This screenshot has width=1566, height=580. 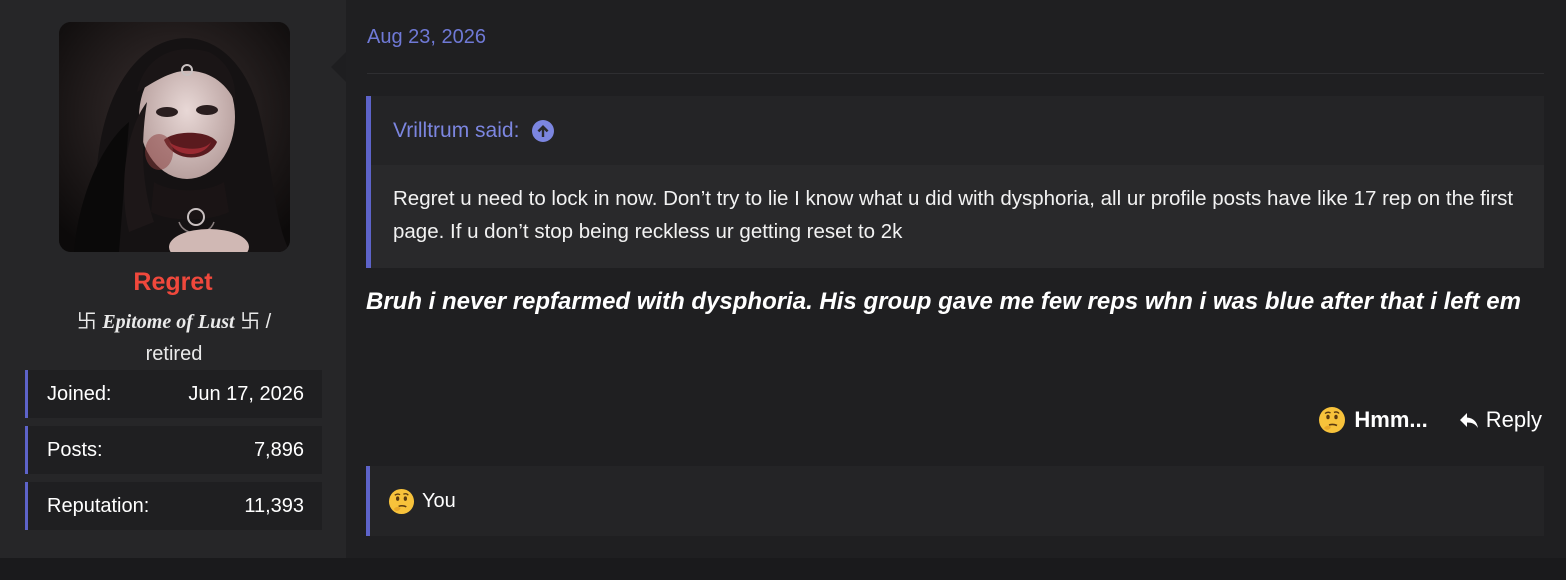 What do you see at coordinates (173, 506) in the screenshot?
I see `stat-reputation: Reputation: 11,393` at bounding box center [173, 506].